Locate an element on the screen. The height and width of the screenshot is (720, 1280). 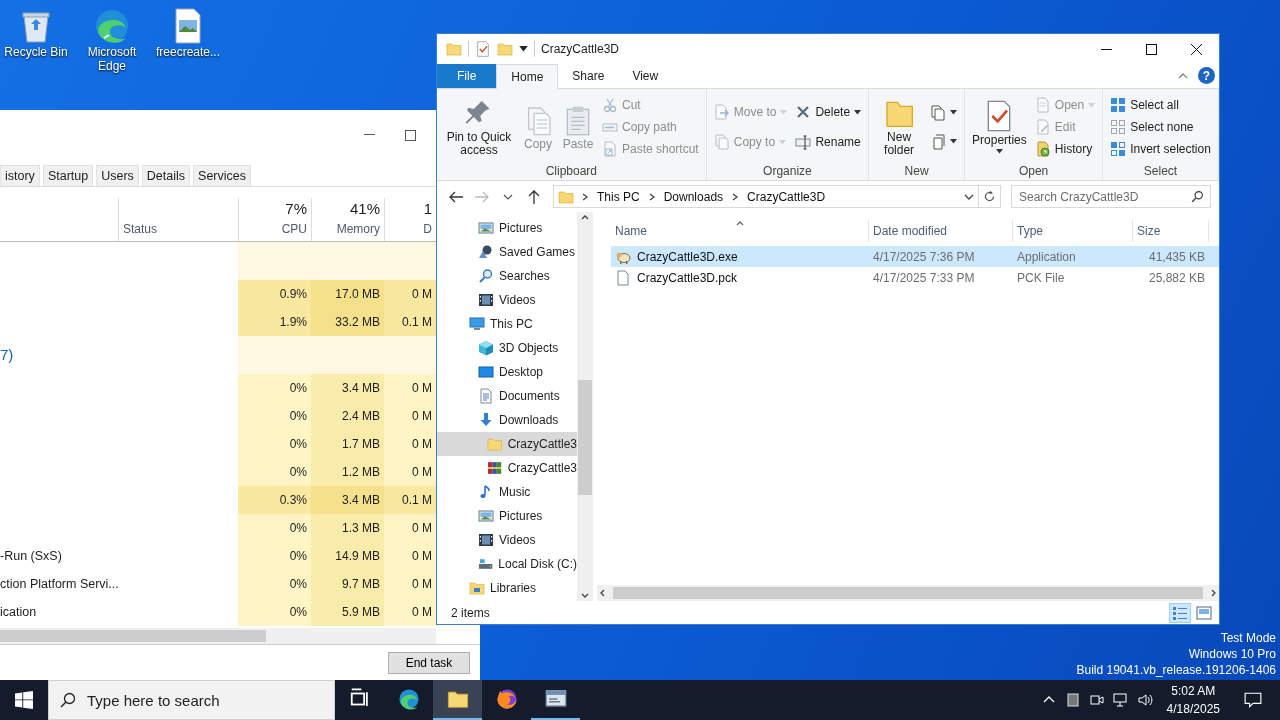
tab: Services is located at coordinates (222, 175).